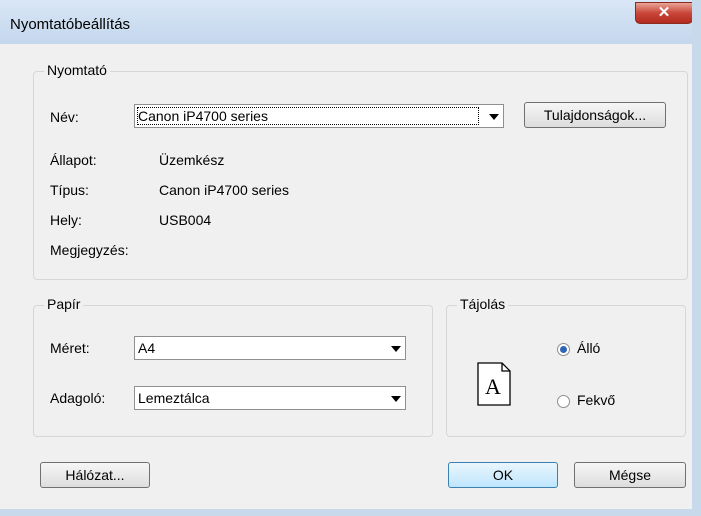  What do you see at coordinates (147, 348) in the screenshot?
I see `paper-size-value: A4` at bounding box center [147, 348].